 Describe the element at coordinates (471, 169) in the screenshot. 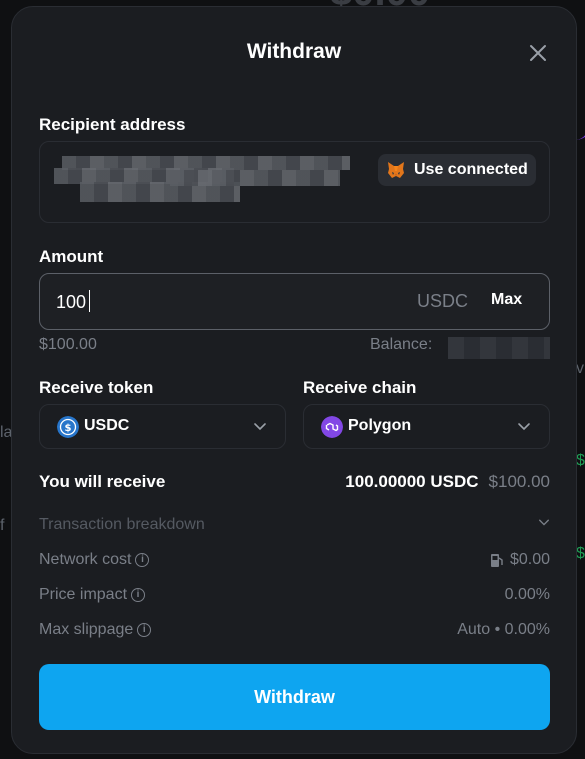

I see `use-connected-label: Use connected` at that location.